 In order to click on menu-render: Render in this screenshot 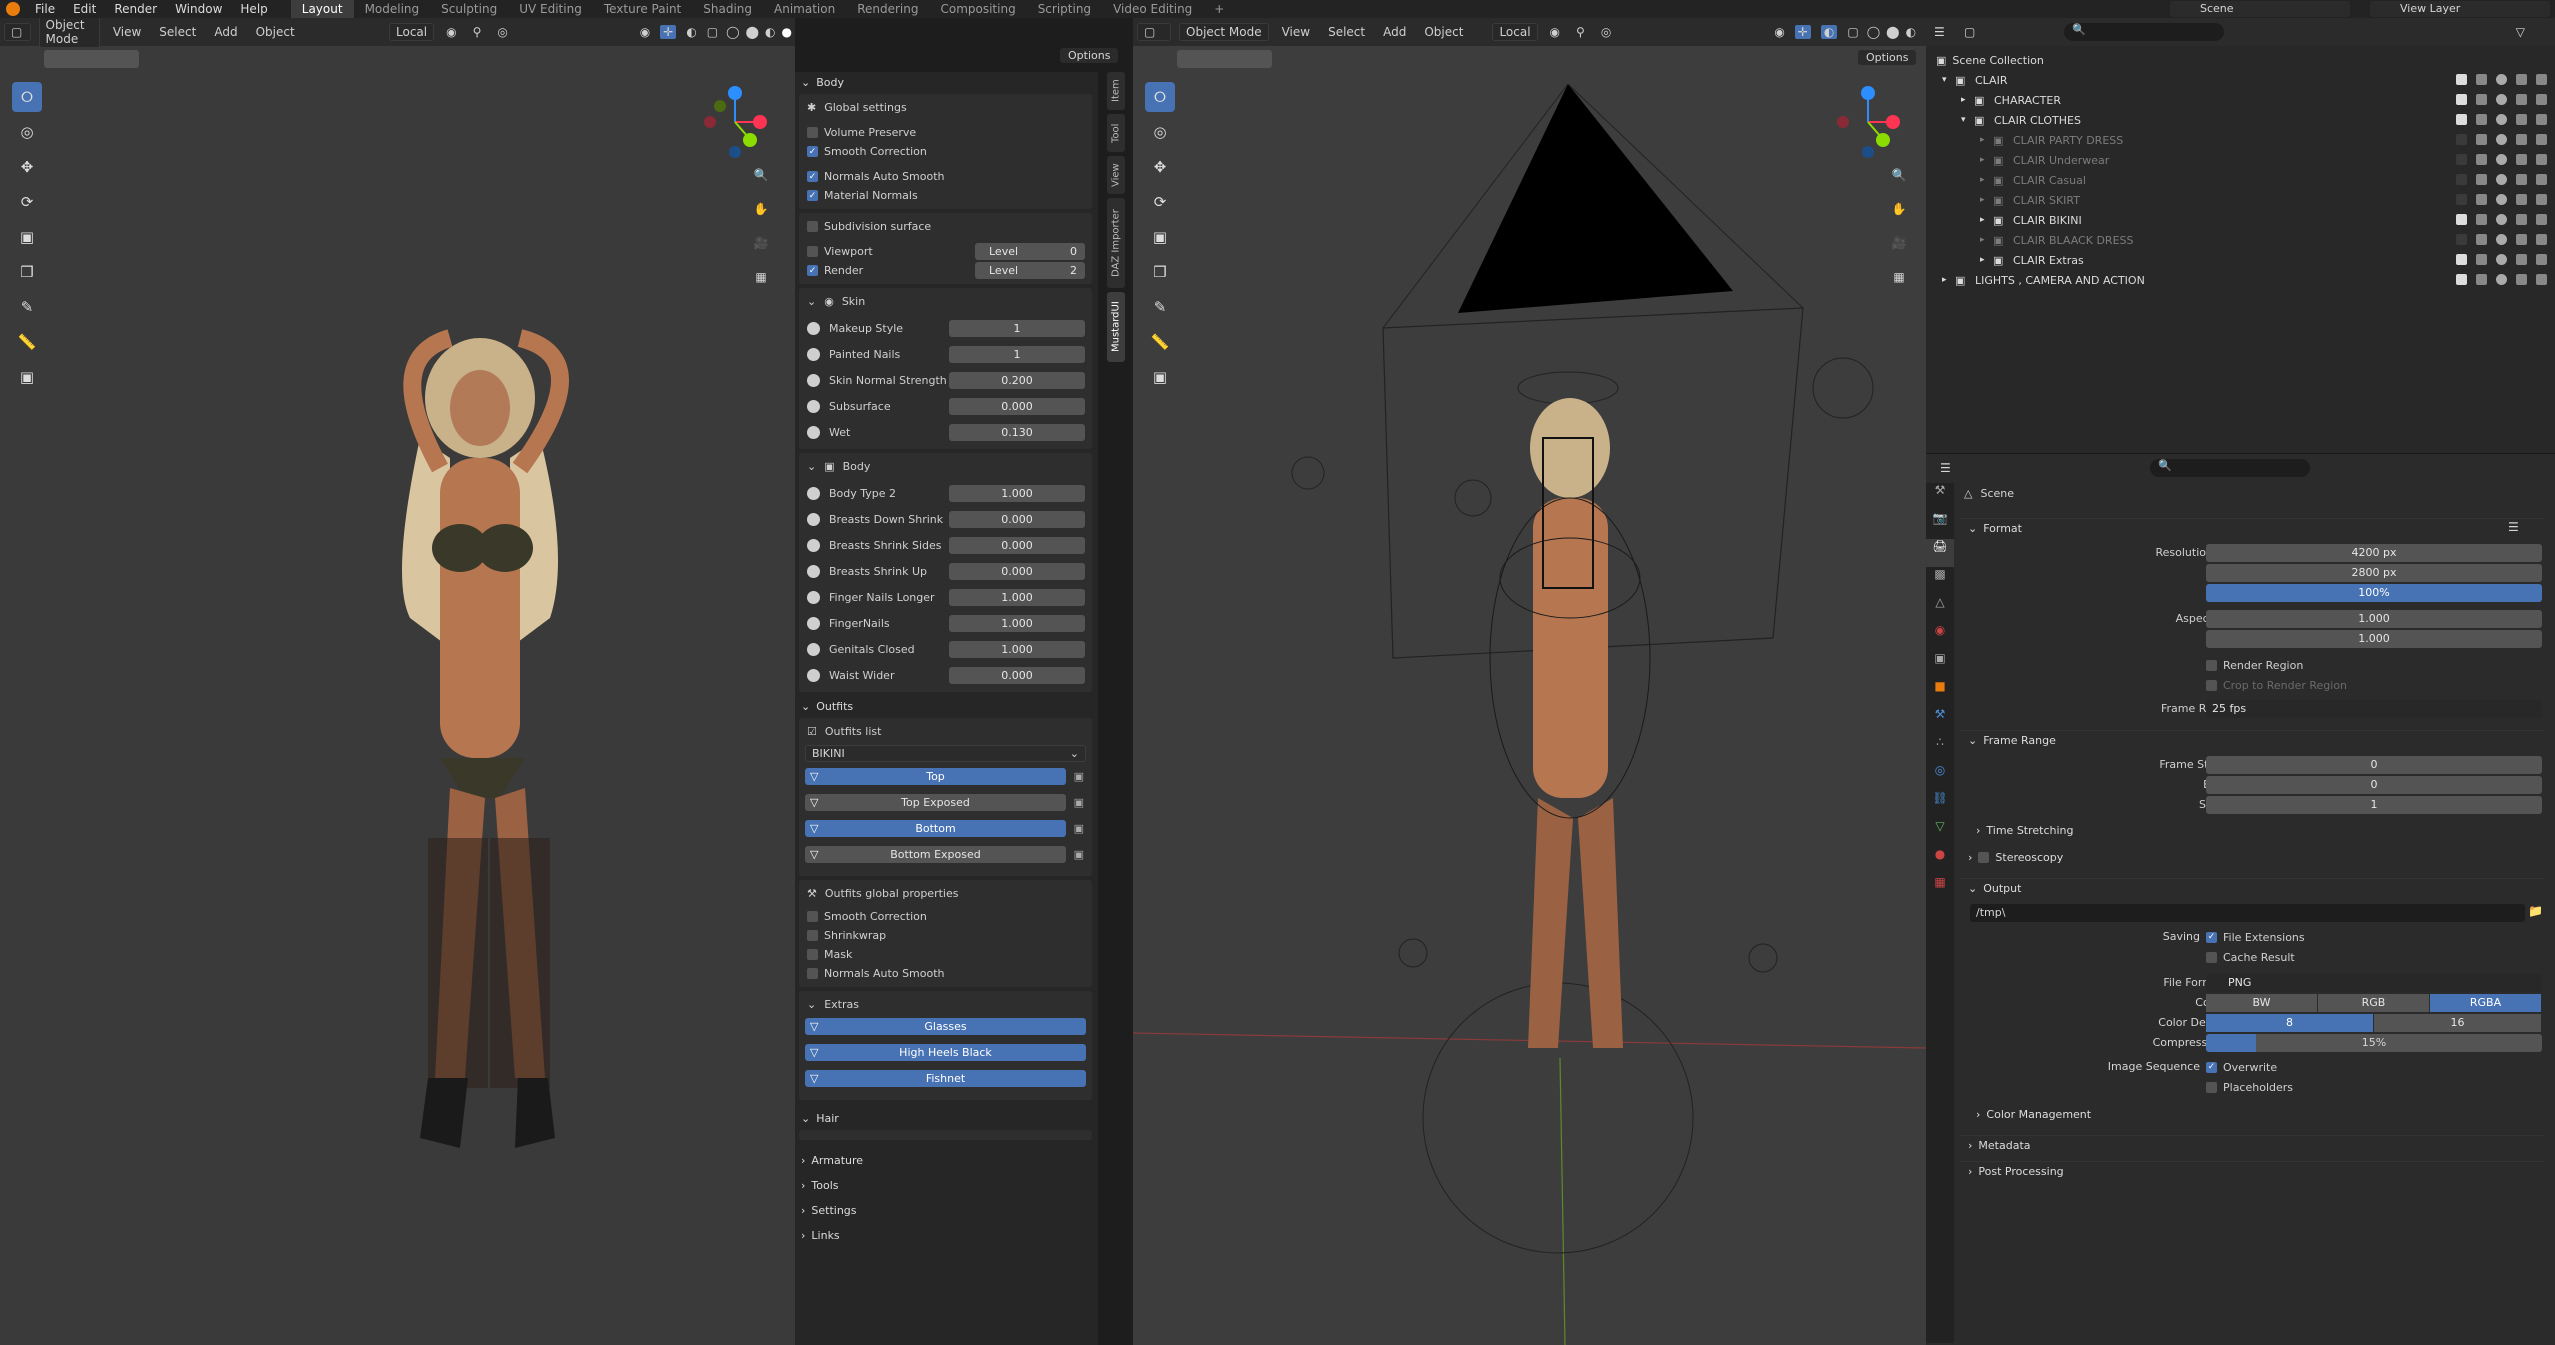, I will do `click(135, 9)`.